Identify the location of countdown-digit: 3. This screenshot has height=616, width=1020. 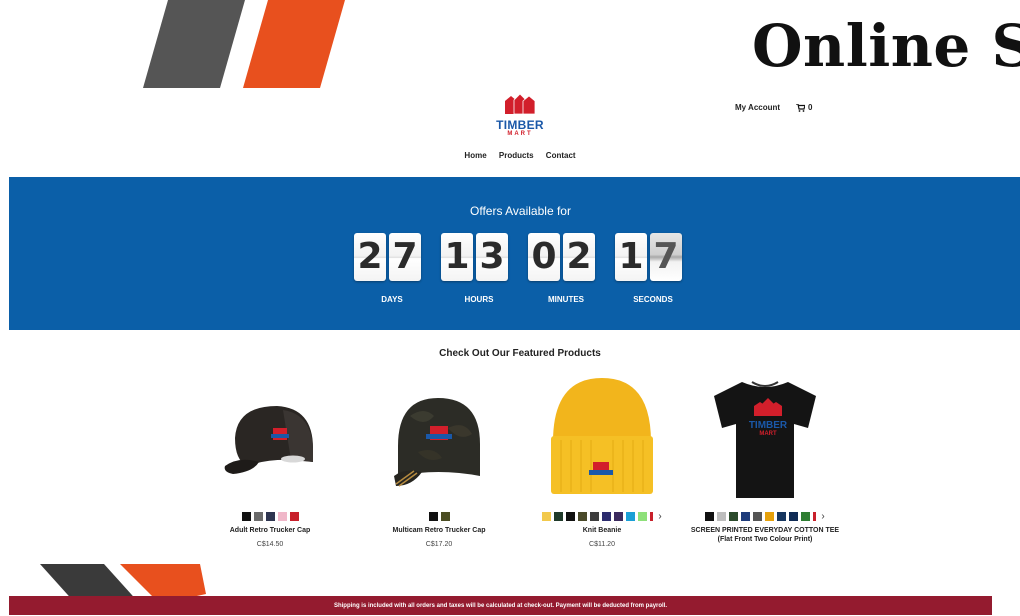
(492, 257).